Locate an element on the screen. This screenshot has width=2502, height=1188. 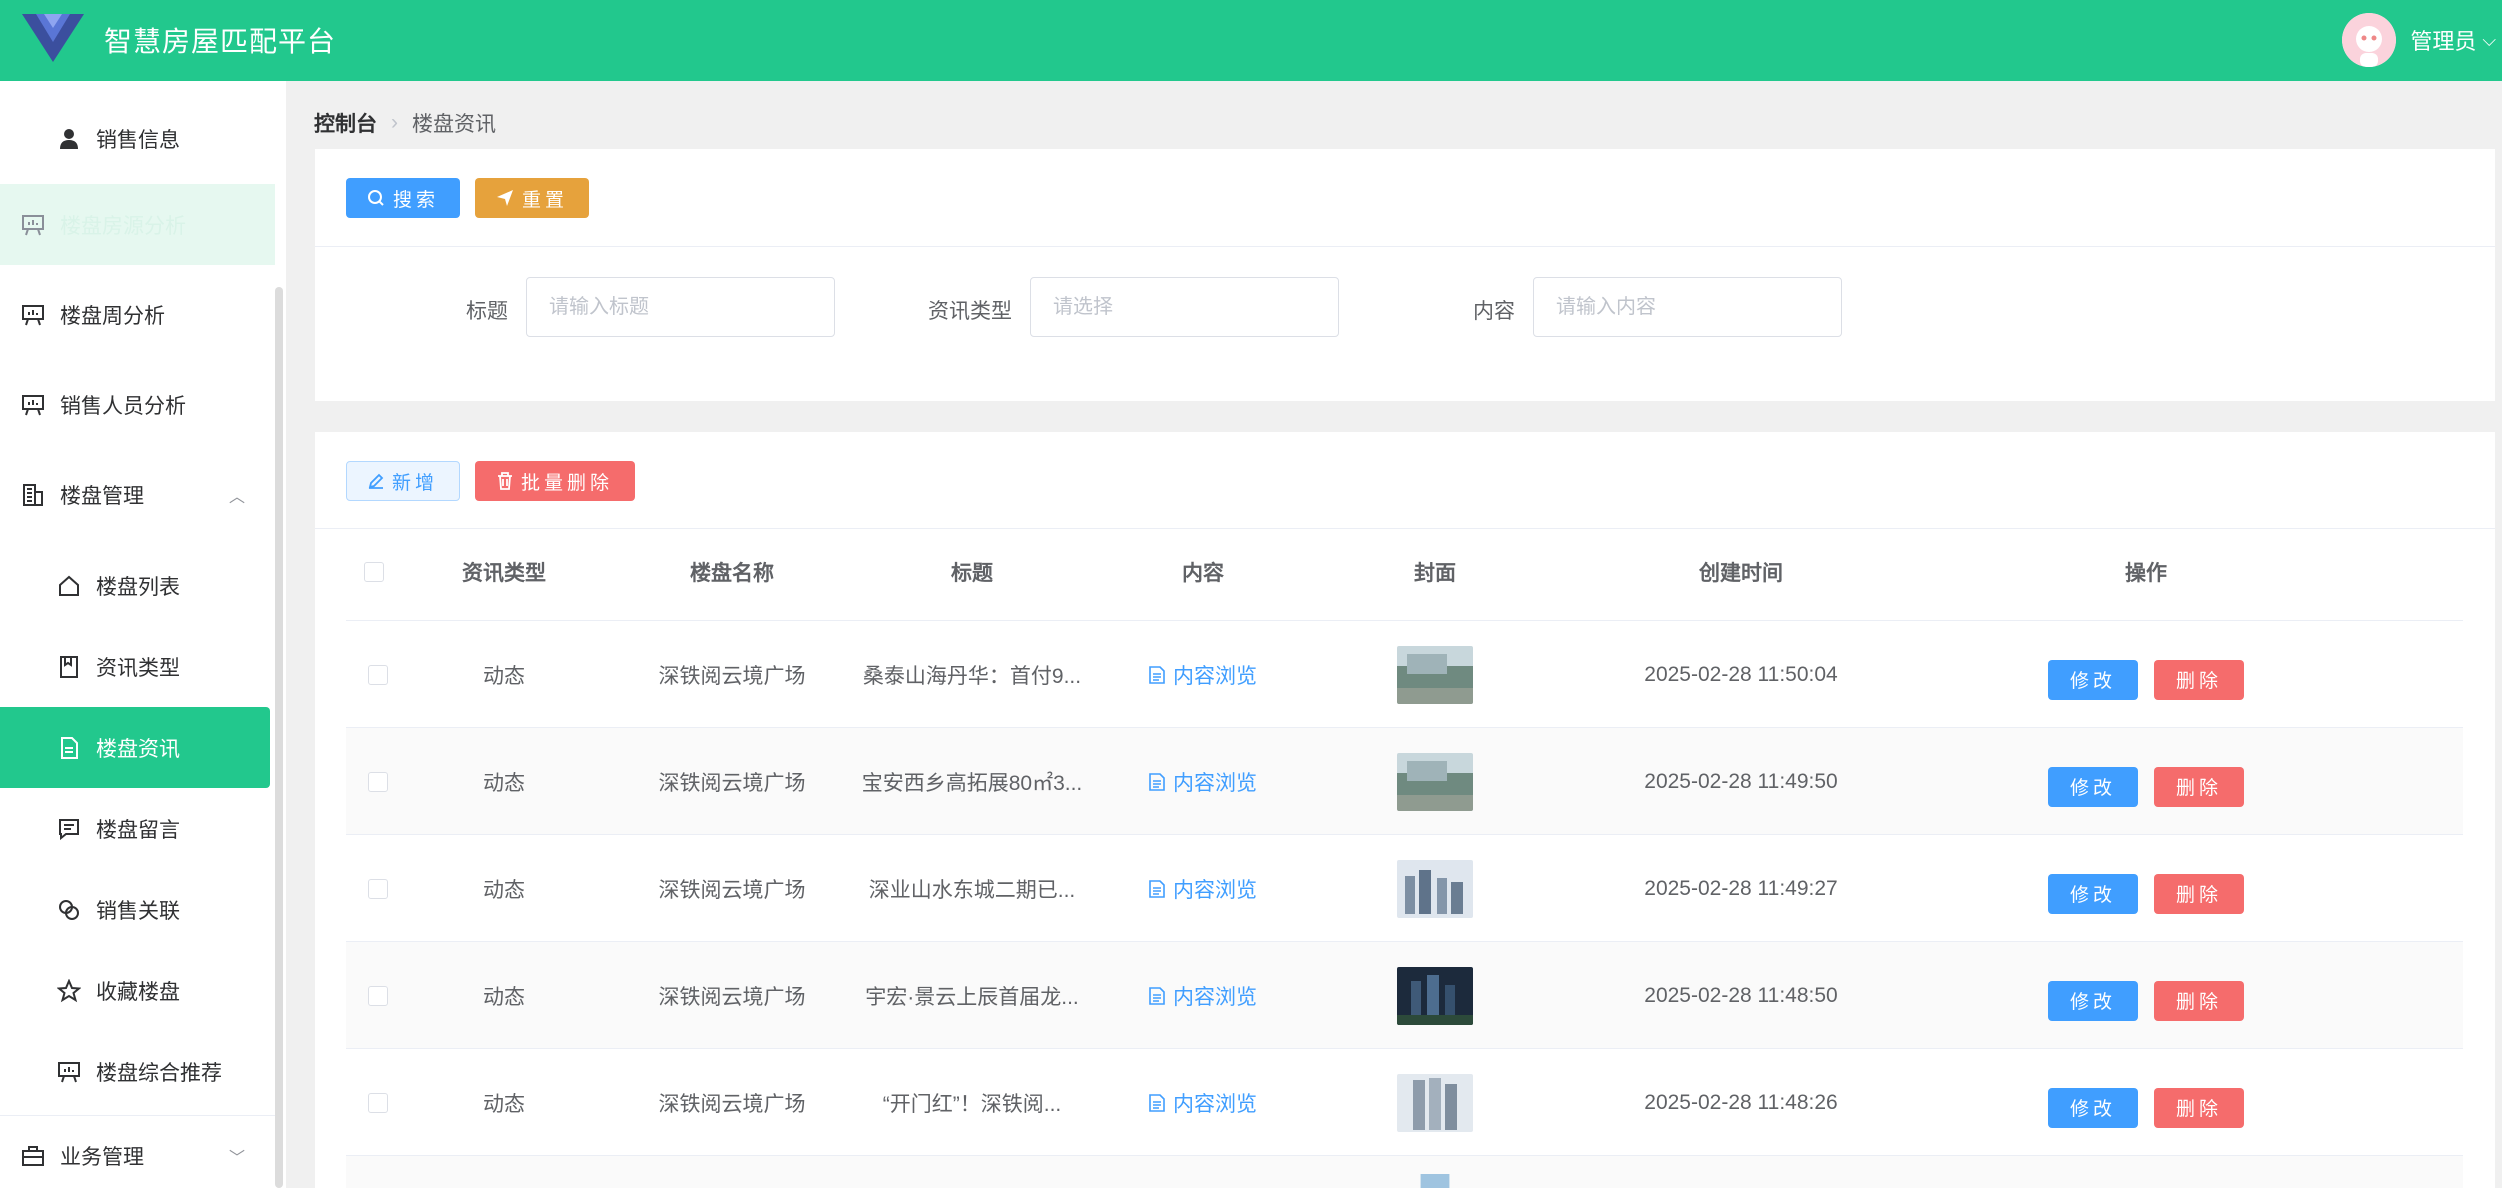
sidebar-item-weekly-analysis: 楼盘周分析 is located at coordinates (137, 314).